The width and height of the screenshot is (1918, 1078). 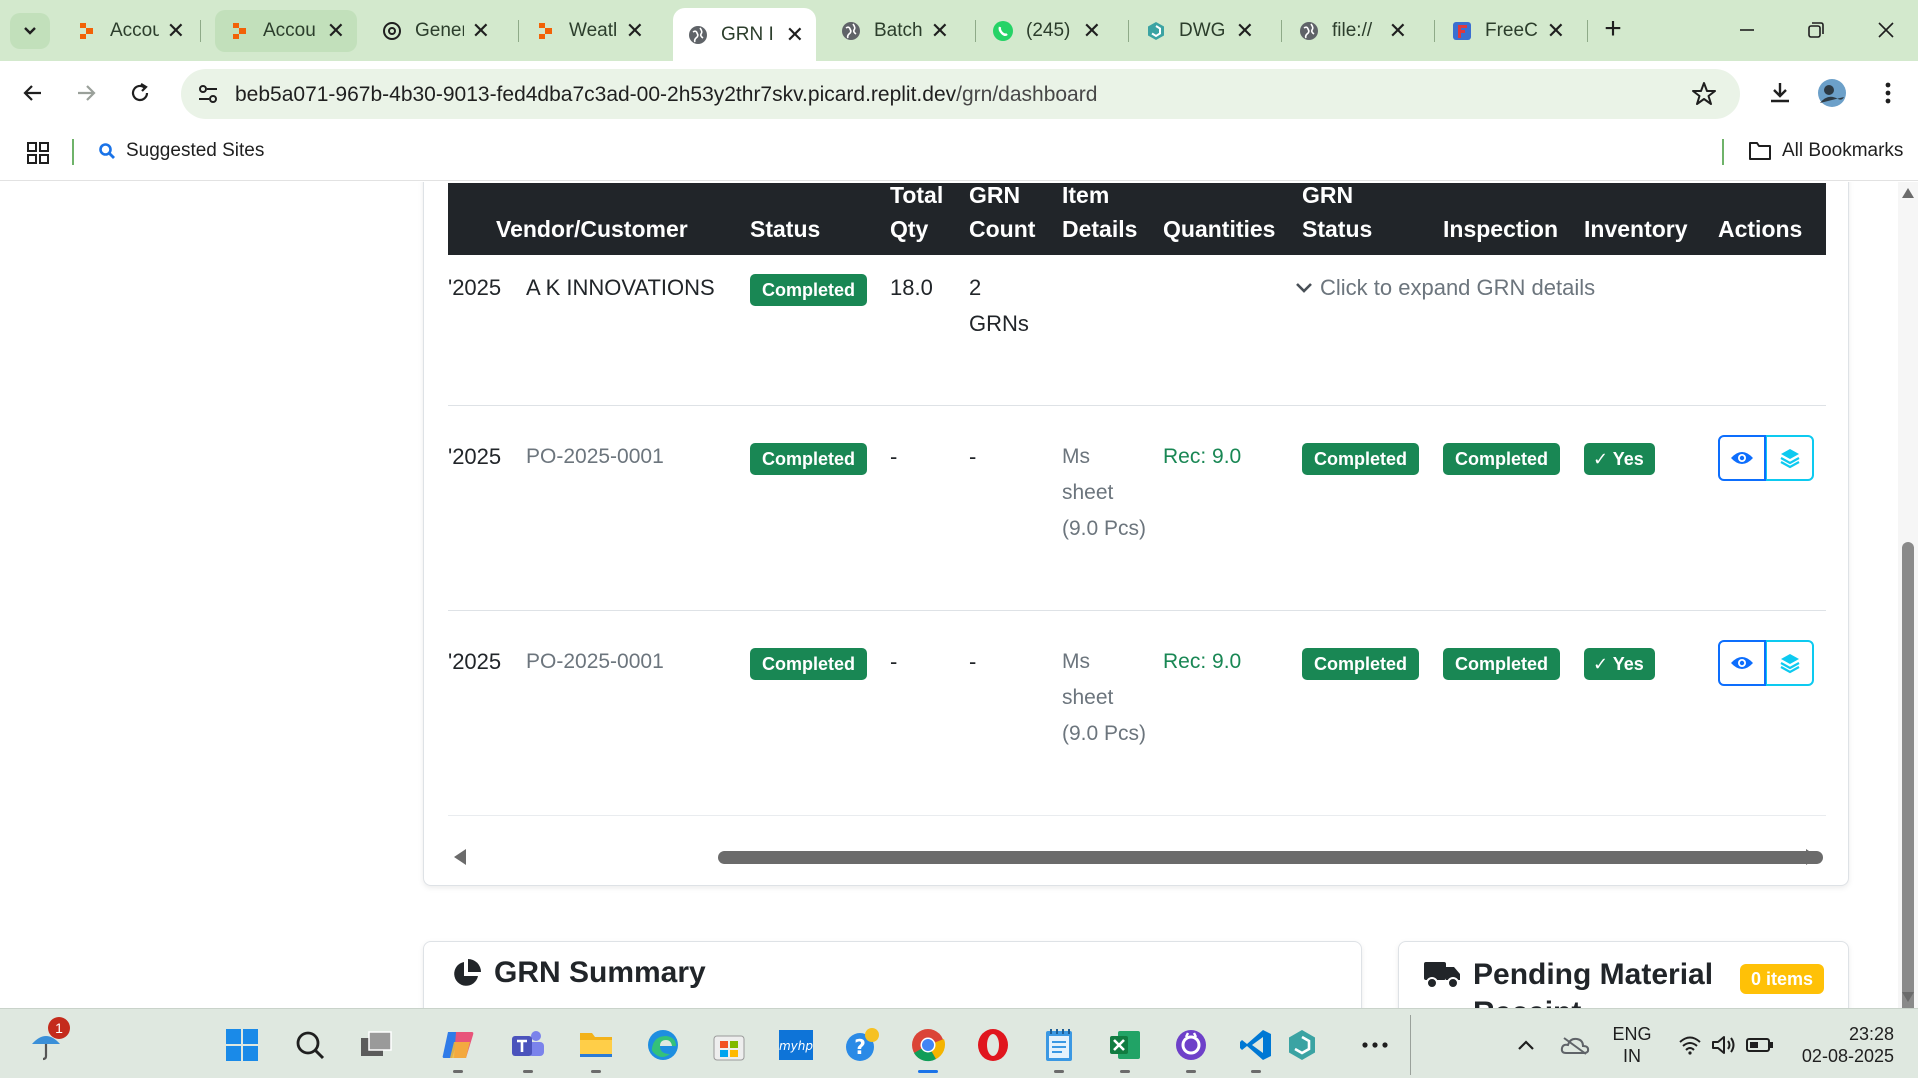 What do you see at coordinates (1908, 775) in the screenshot?
I see `vertical-scroll-thumb` at bounding box center [1908, 775].